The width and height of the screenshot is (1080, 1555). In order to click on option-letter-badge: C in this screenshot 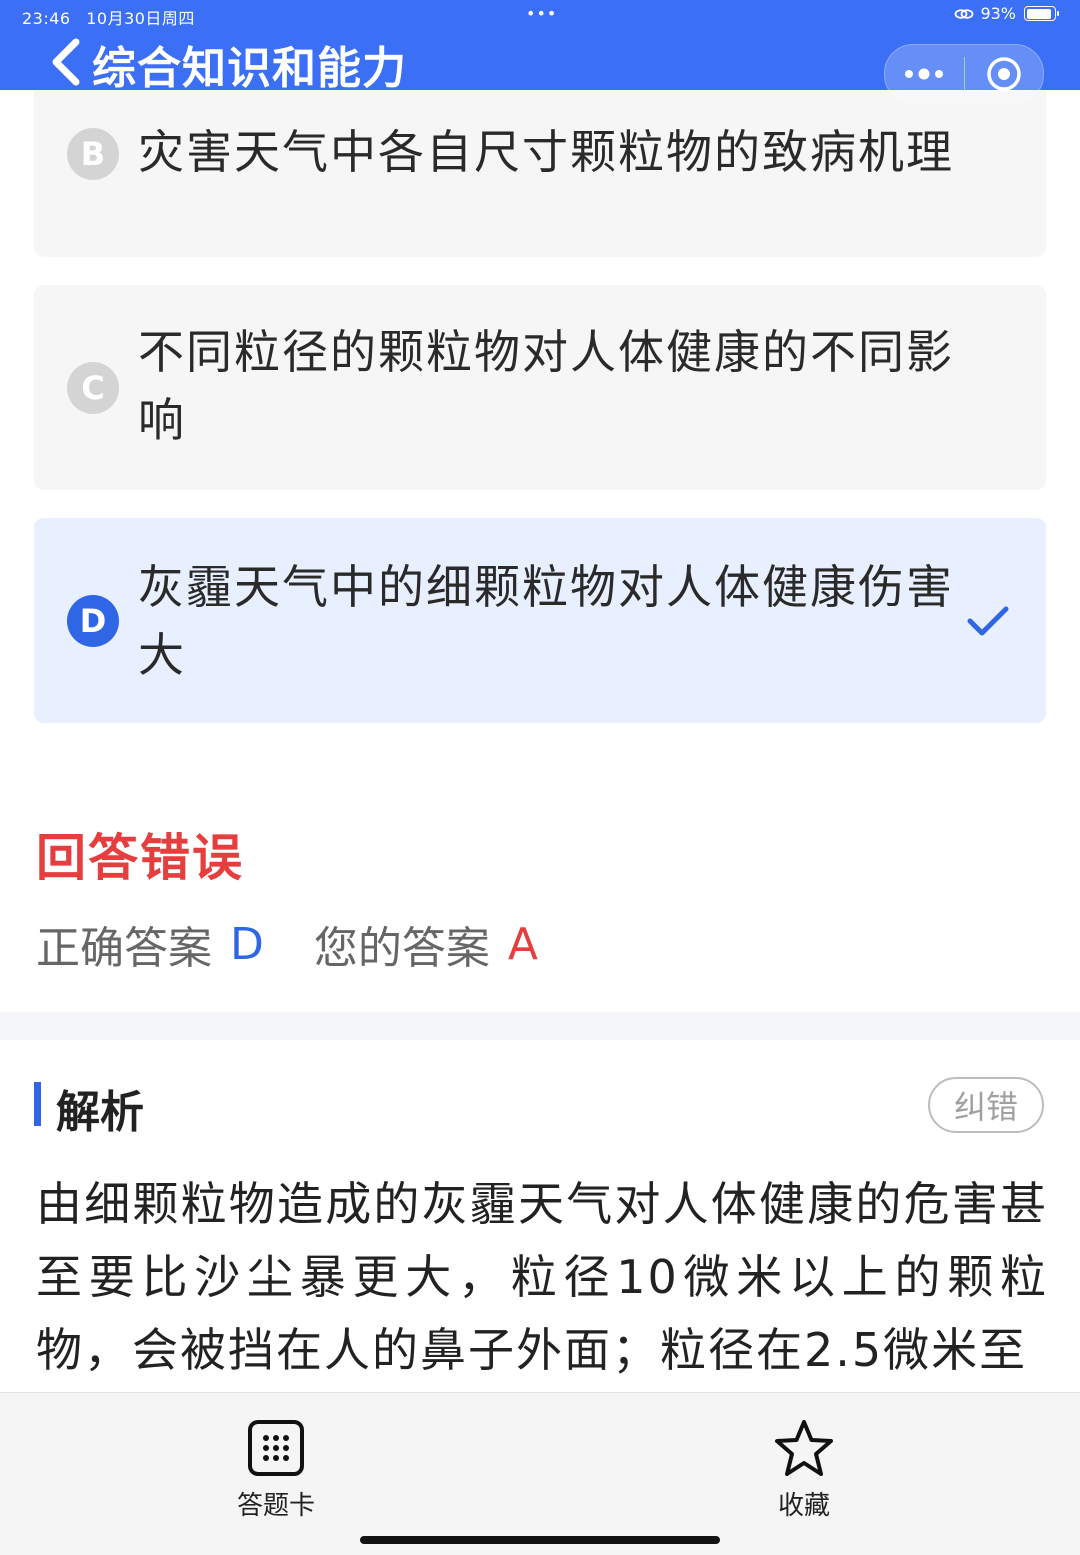, I will do `click(93, 388)`.